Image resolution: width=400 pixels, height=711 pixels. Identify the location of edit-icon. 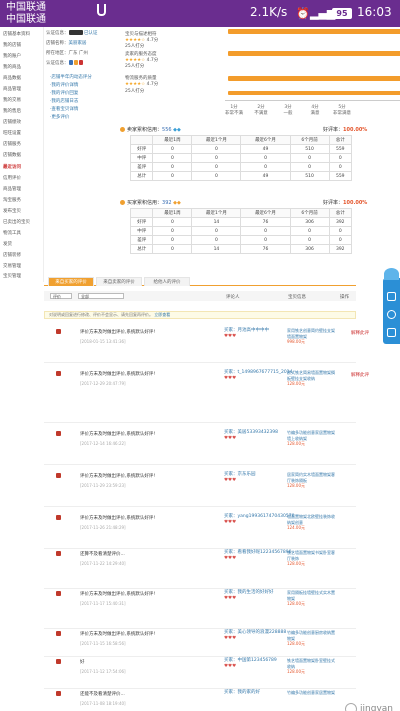
(391, 332).